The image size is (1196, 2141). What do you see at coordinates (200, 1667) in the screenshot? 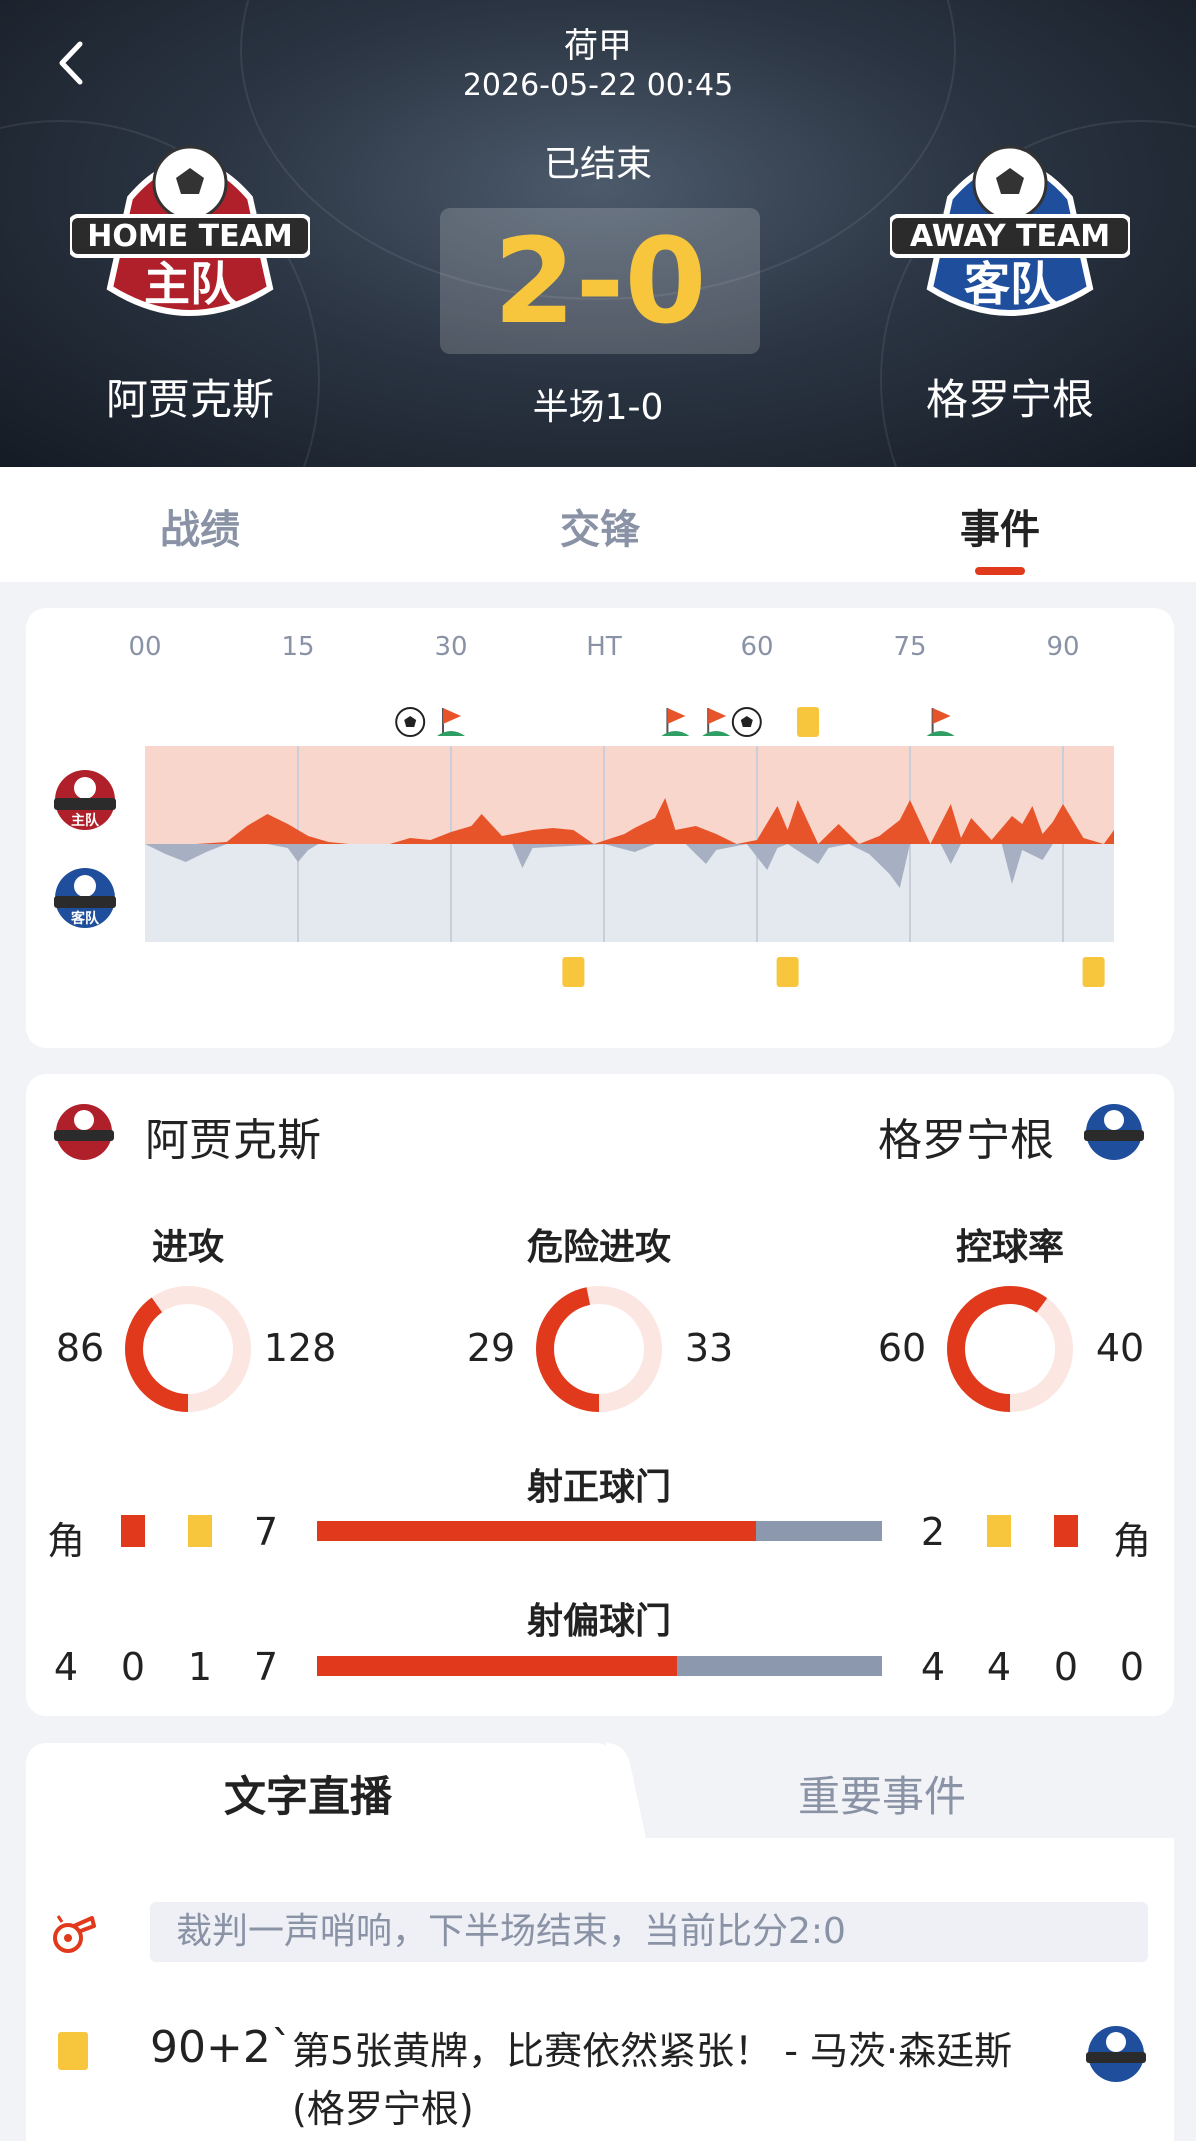
I see `home-yellow-count: 1` at bounding box center [200, 1667].